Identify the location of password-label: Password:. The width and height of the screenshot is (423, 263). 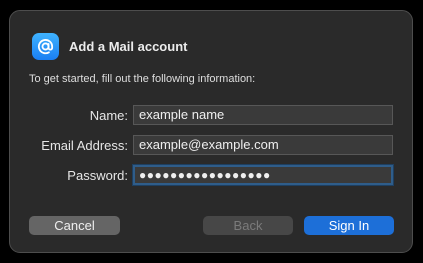
(97, 175).